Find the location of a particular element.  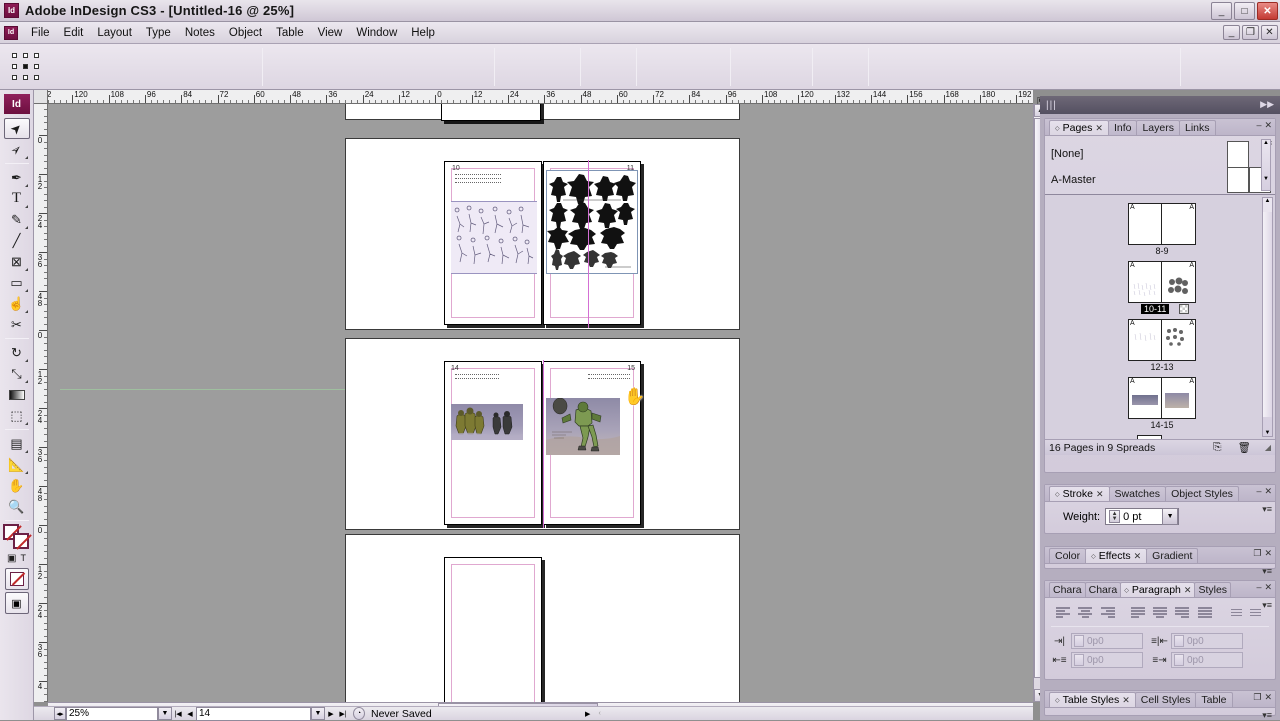

tool-gradient-swatch is located at coordinates (17, 394).